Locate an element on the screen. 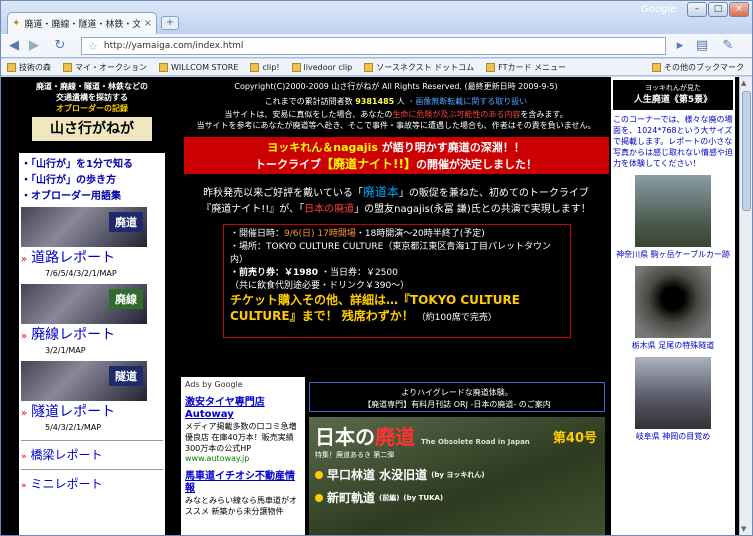 The height and width of the screenshot is (536, 753). category-image-rail: 廃線 is located at coordinates (84, 304).